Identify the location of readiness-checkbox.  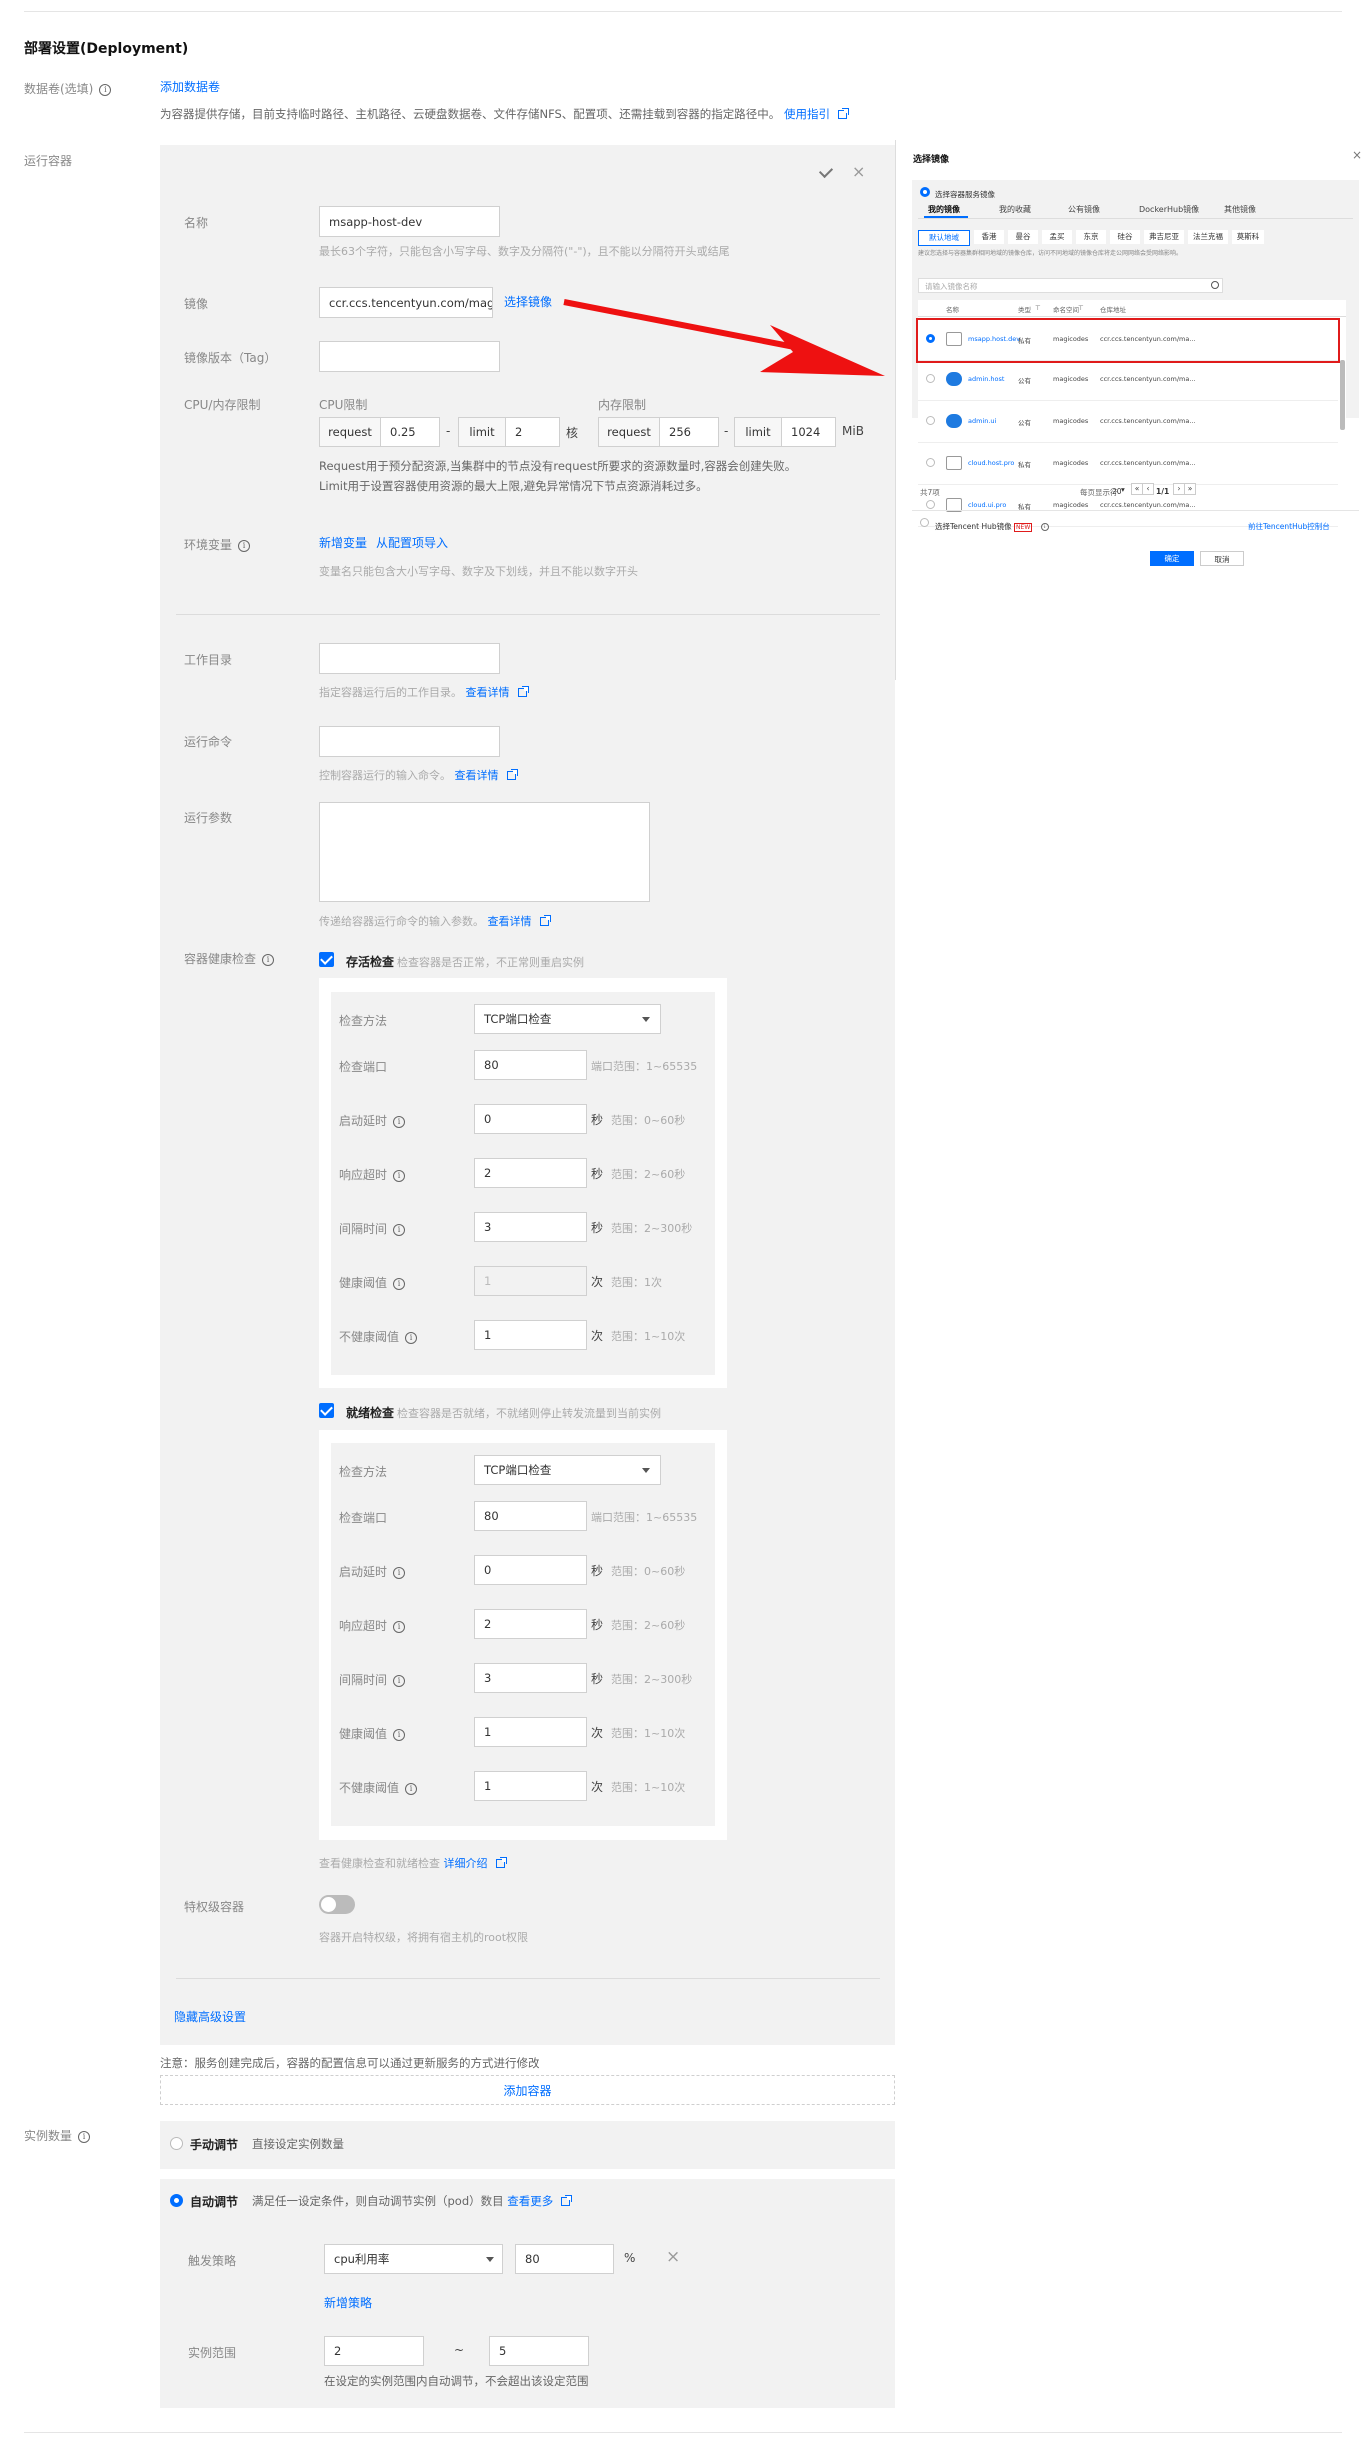
(326, 1410).